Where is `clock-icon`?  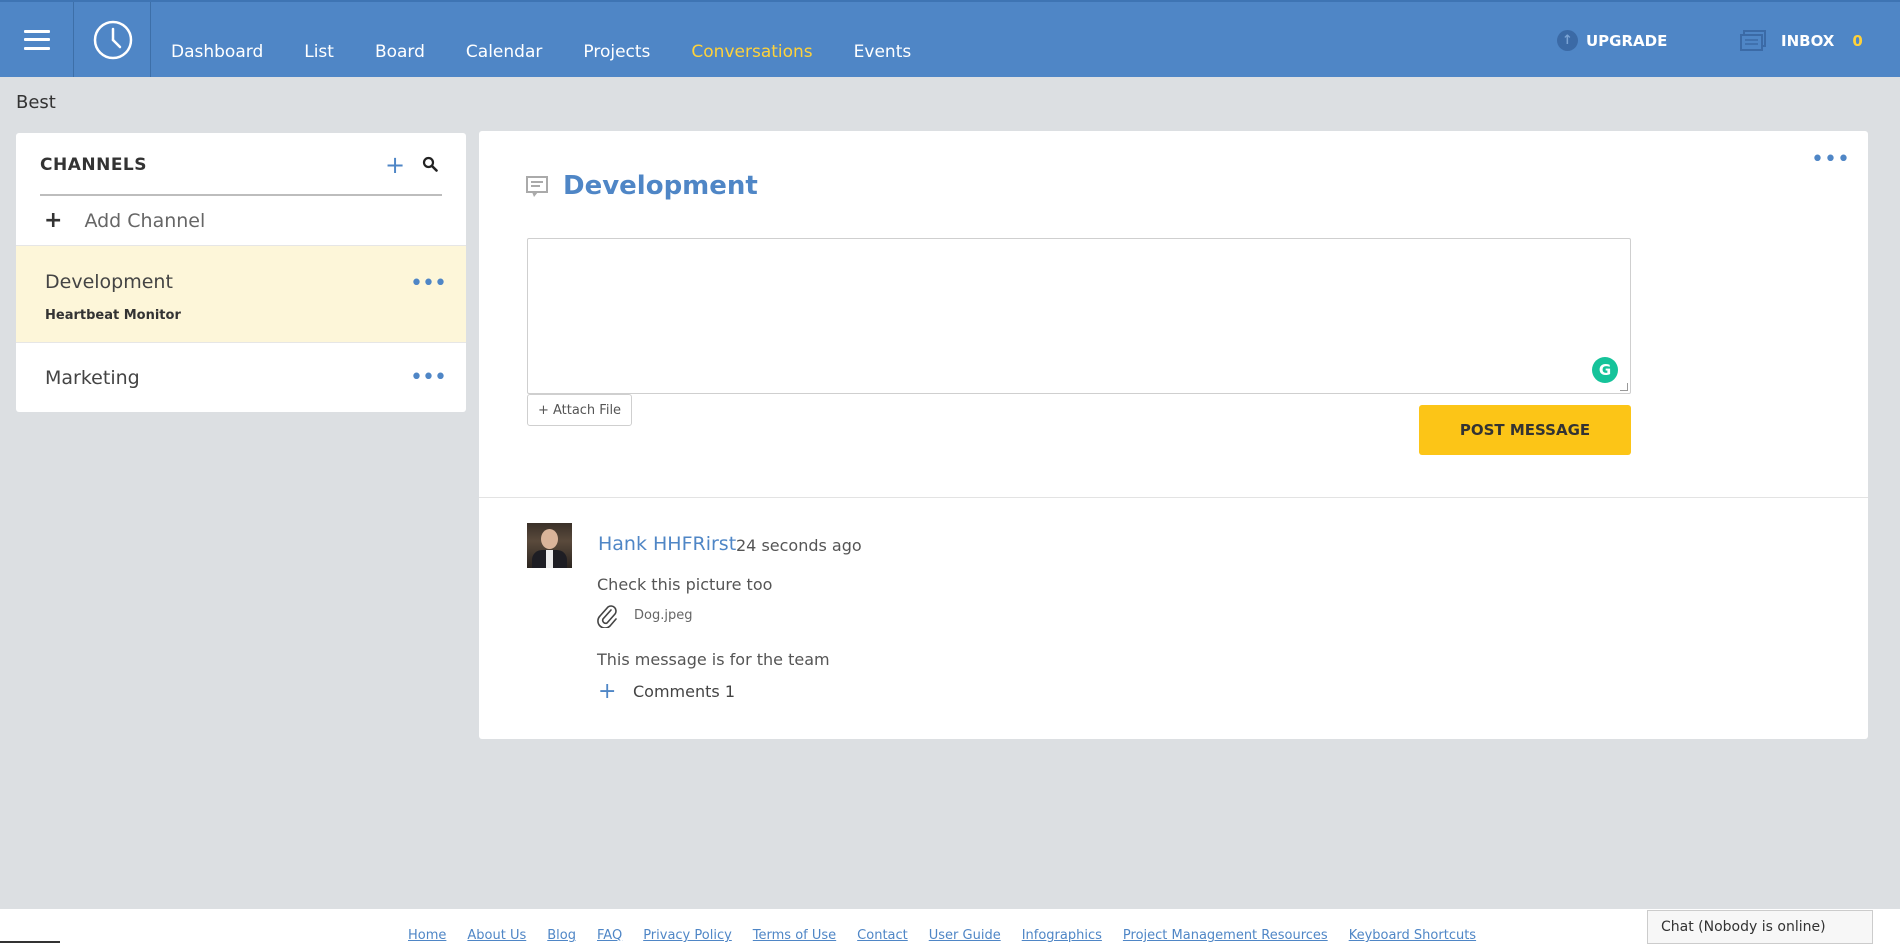
clock-icon is located at coordinates (112, 39).